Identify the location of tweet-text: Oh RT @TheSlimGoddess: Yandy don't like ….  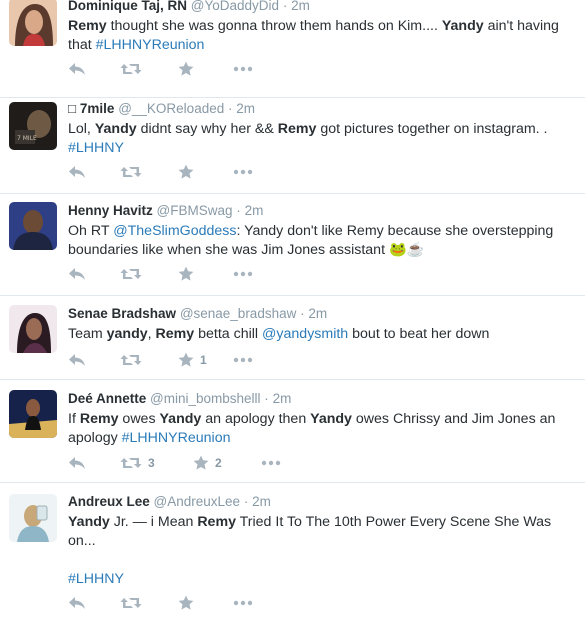
(320, 241).